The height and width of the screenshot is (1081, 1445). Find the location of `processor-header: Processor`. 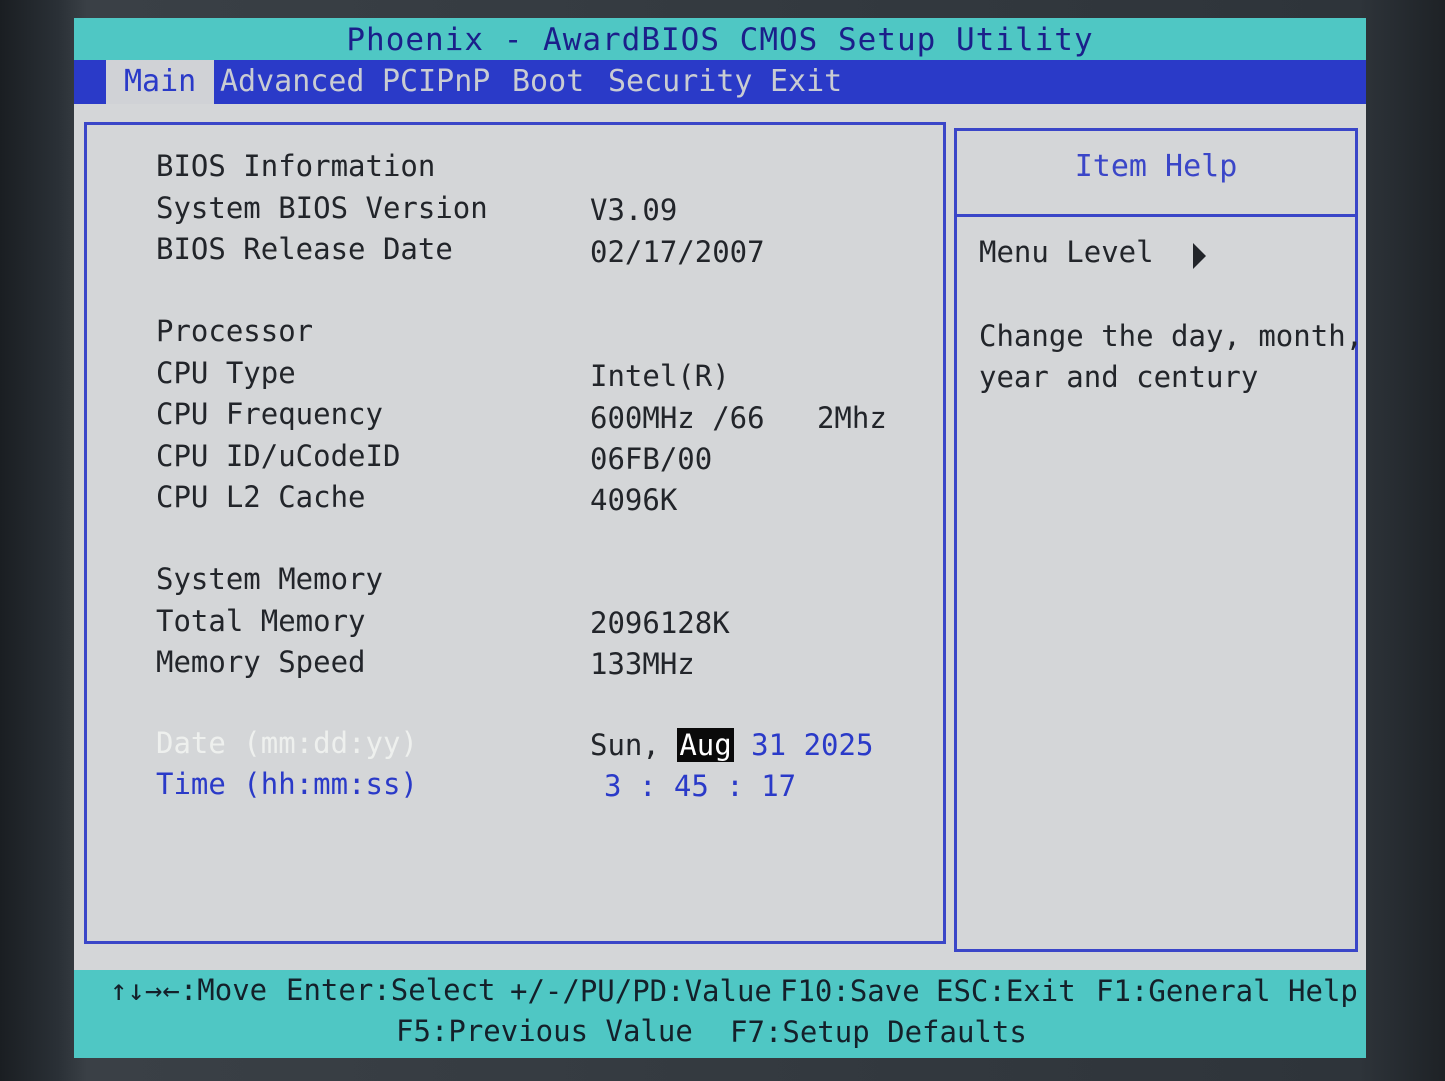

processor-header: Processor is located at coordinates (235, 331).